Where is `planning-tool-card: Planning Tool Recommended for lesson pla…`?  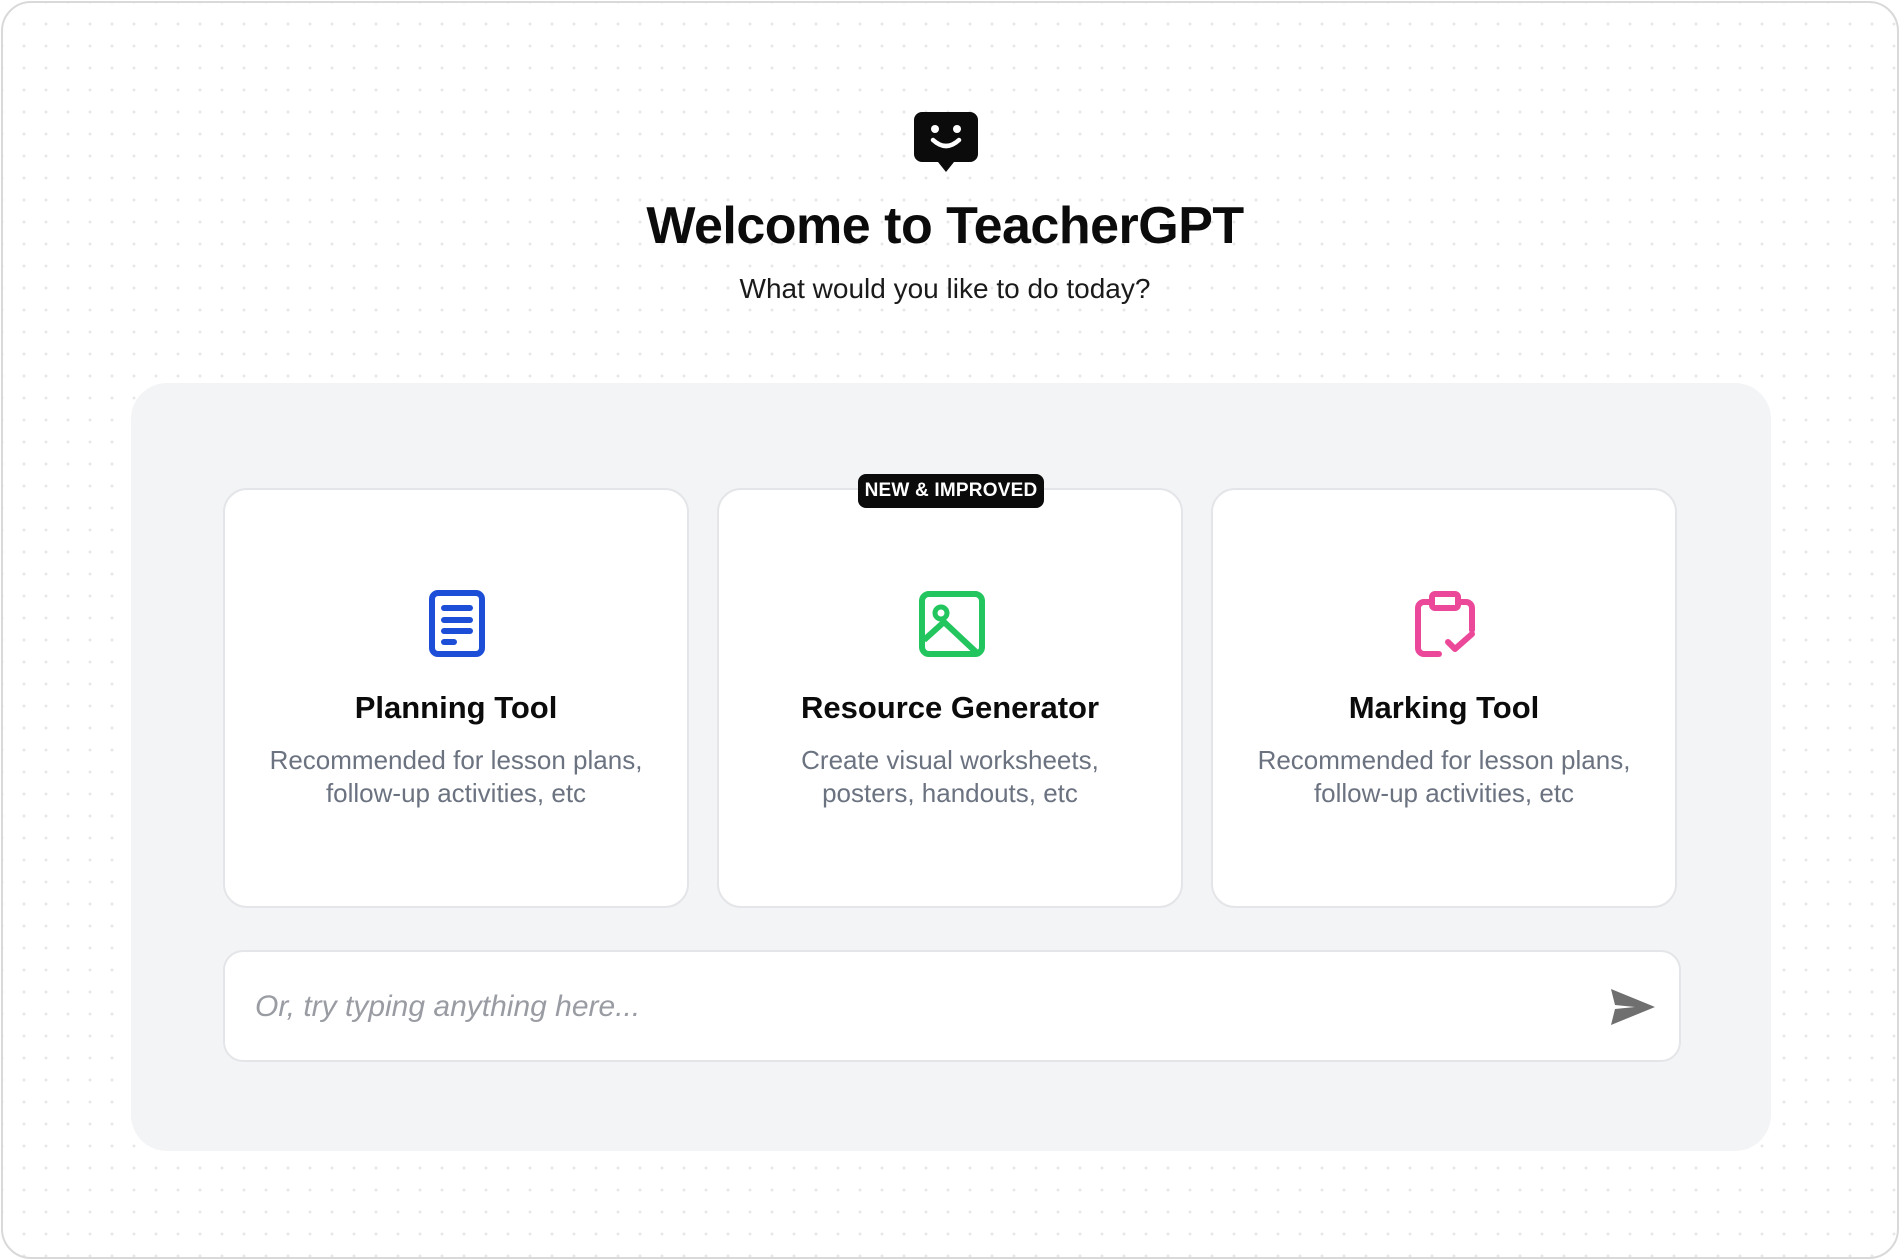
planning-tool-card: Planning Tool Recommended for lesson pla… is located at coordinates (456, 698).